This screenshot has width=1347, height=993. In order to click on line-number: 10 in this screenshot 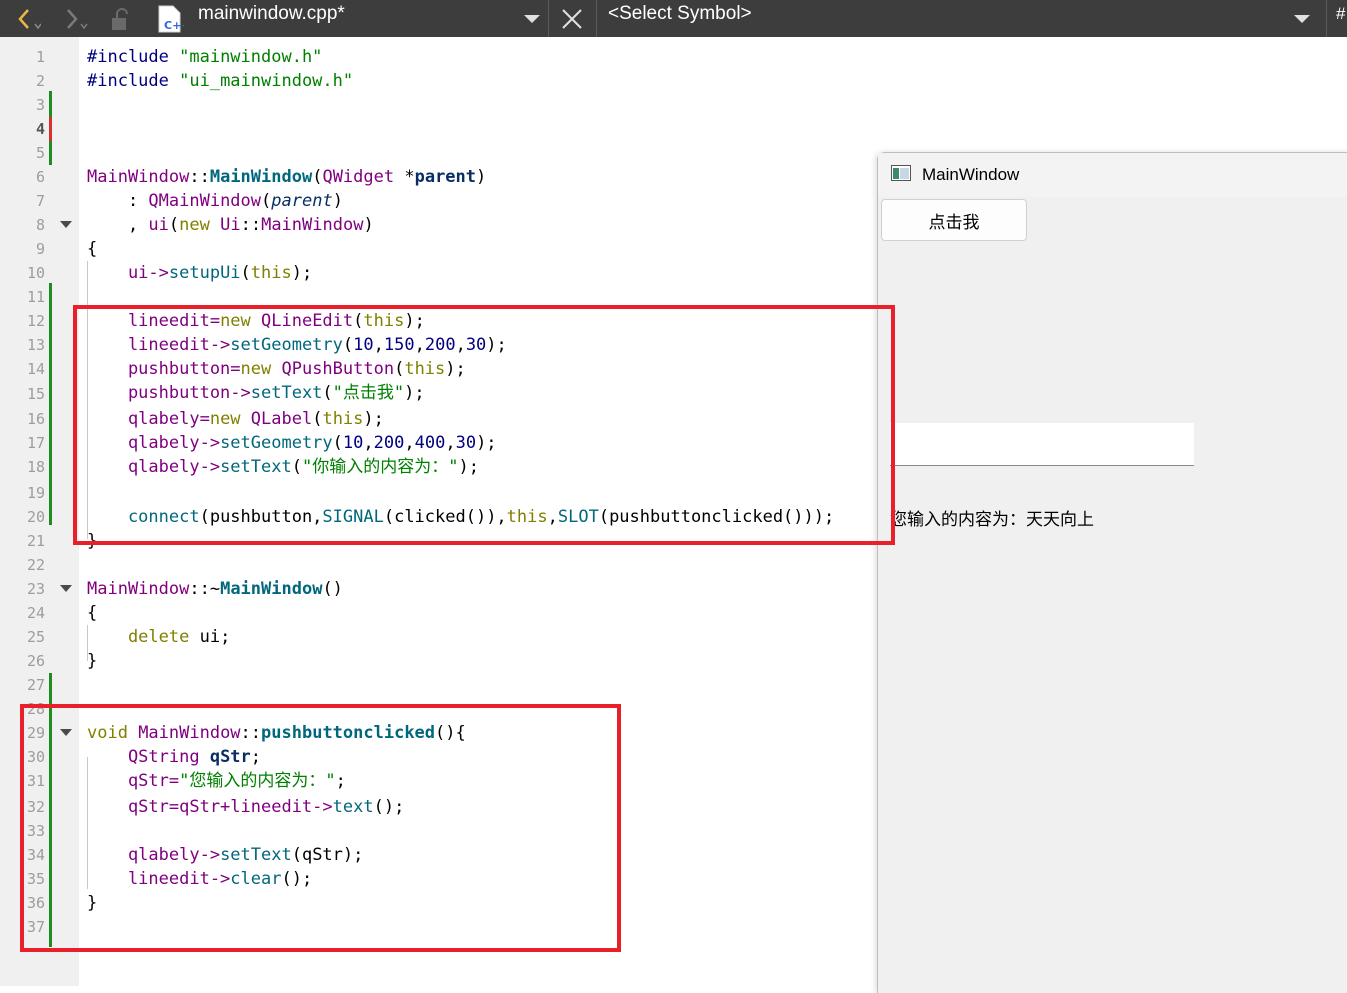, I will do `click(35, 273)`.